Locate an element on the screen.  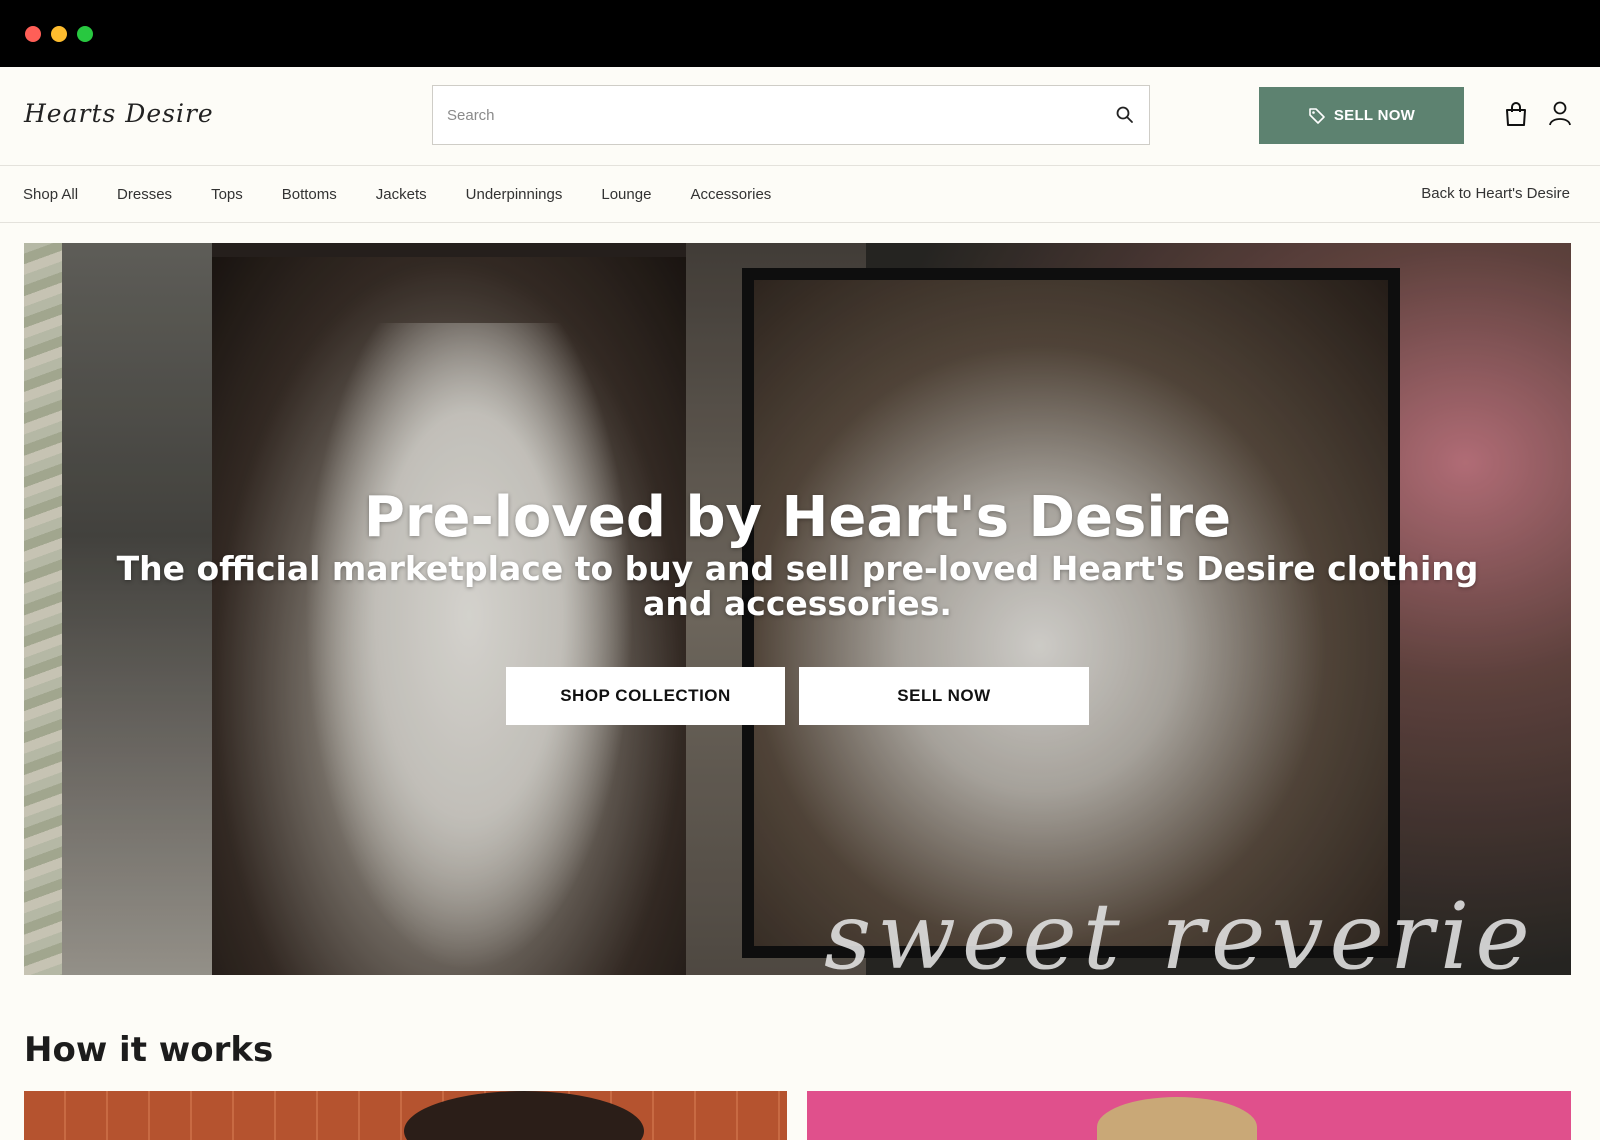
window-titlebar is located at coordinates (800, 33).